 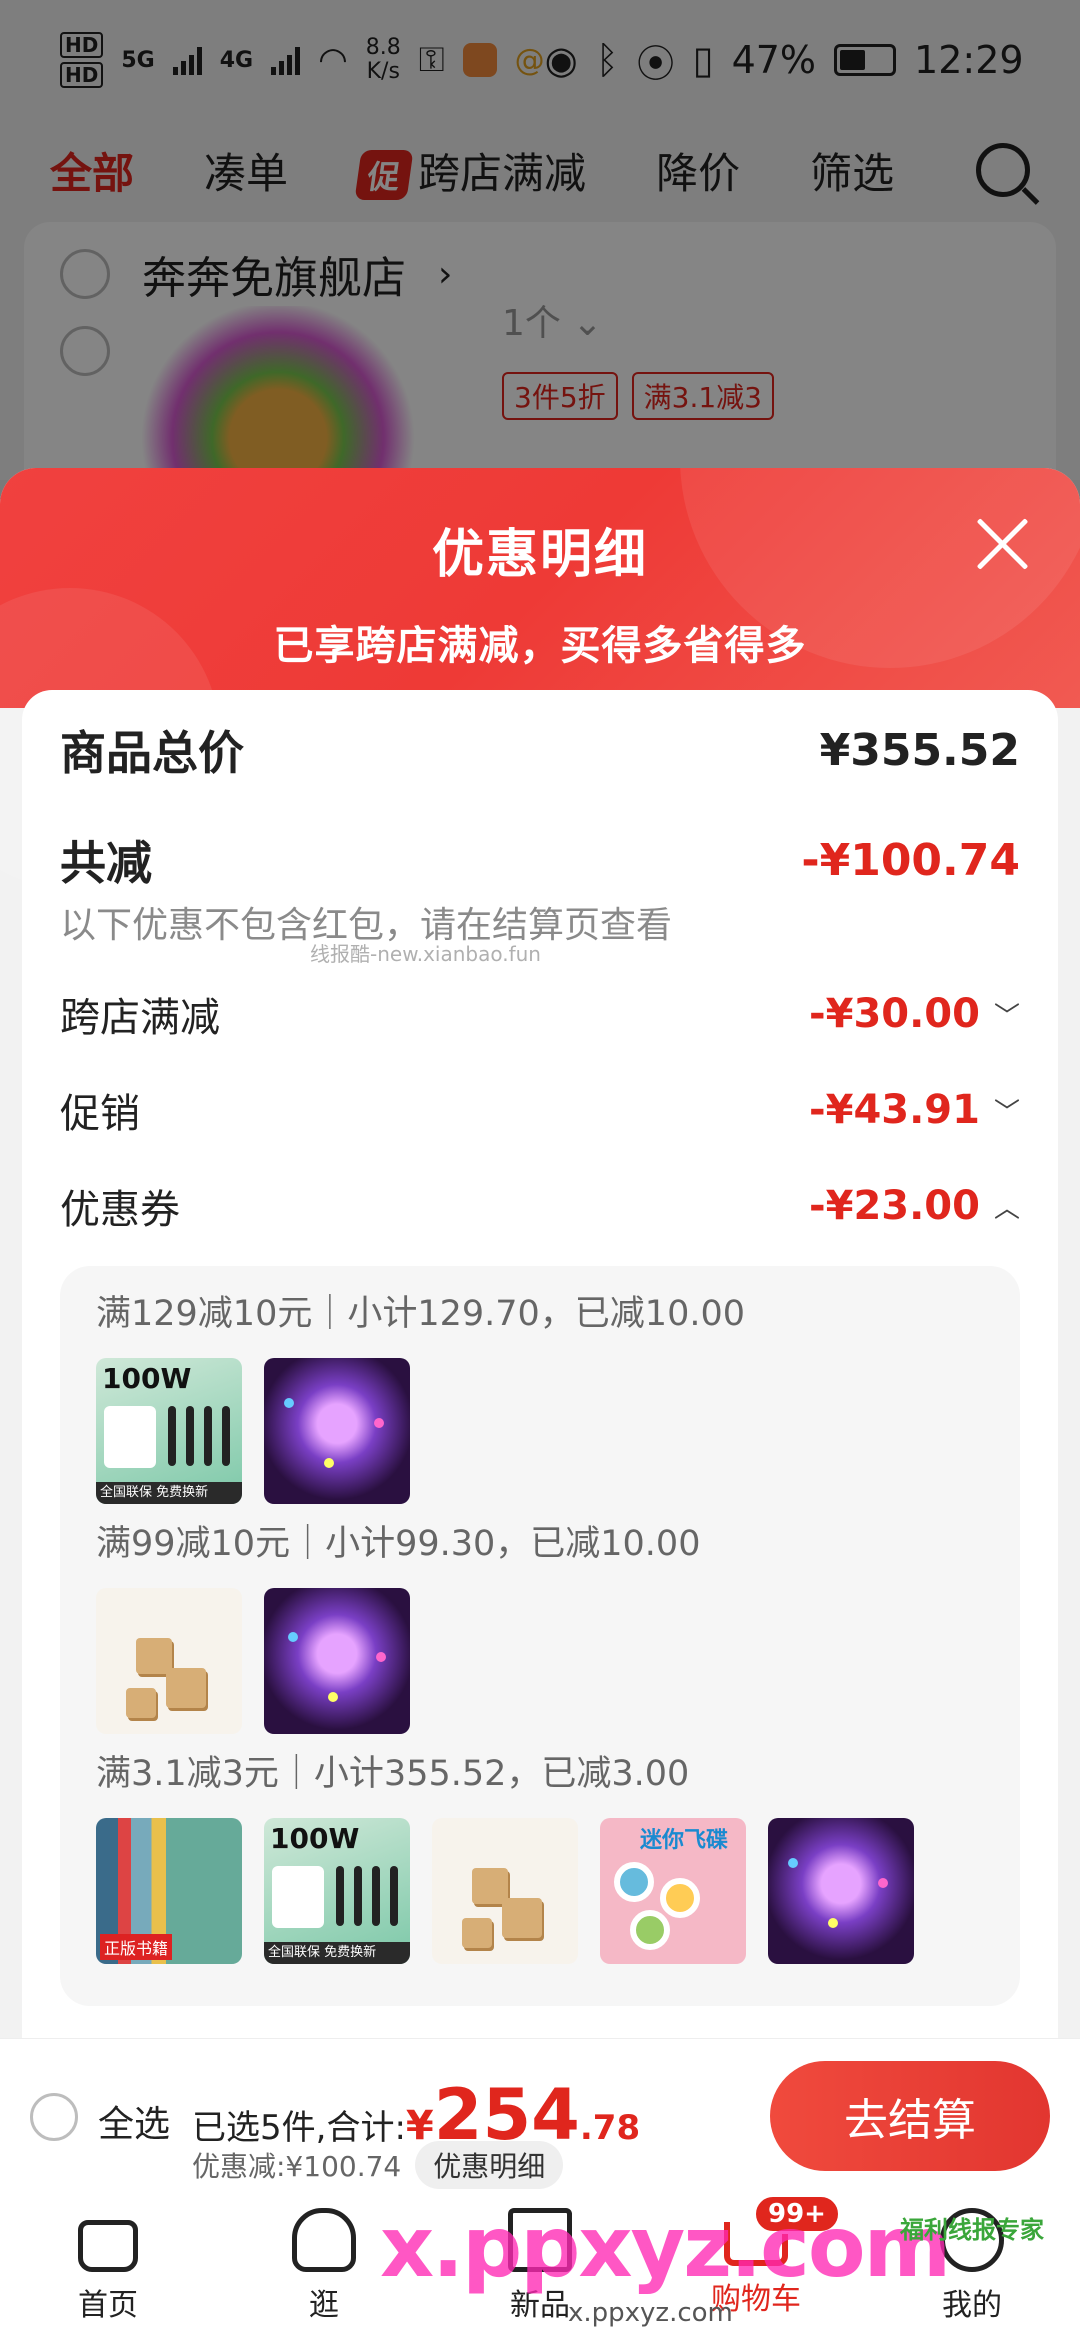 I want to click on discount-item-coupon: 优惠券 -¥23.00 ︿, so click(x=540, y=1206).